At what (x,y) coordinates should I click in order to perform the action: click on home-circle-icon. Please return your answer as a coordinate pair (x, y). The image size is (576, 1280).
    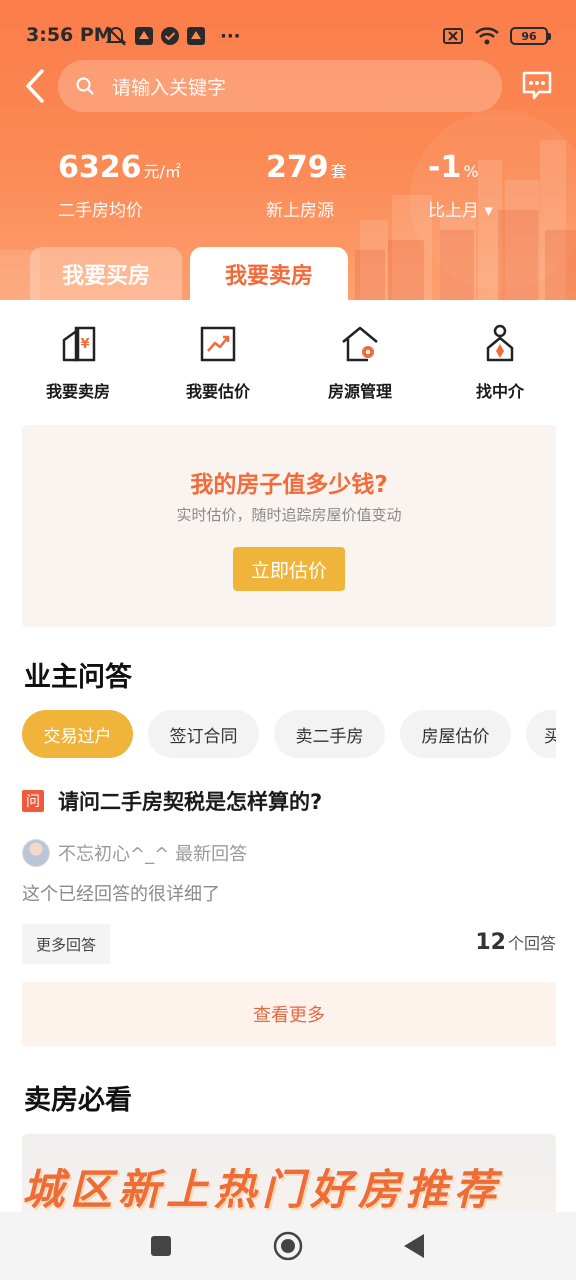
    Looking at the image, I should click on (288, 1246).